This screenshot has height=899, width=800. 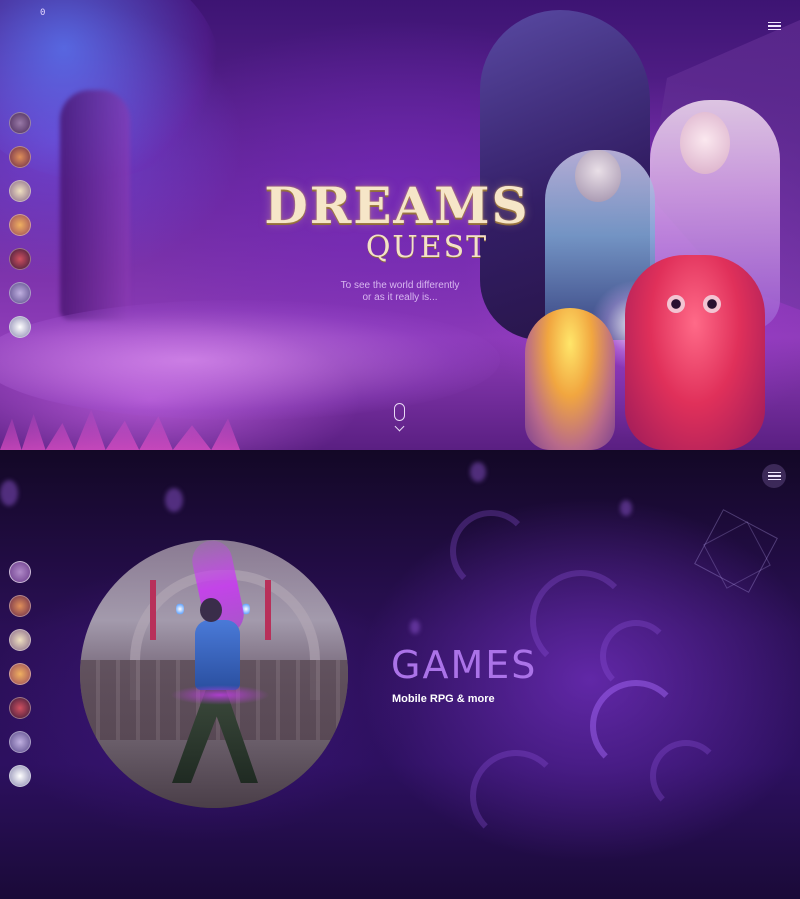 I want to click on logo-subtitle: QUEST, so click(x=427, y=247).